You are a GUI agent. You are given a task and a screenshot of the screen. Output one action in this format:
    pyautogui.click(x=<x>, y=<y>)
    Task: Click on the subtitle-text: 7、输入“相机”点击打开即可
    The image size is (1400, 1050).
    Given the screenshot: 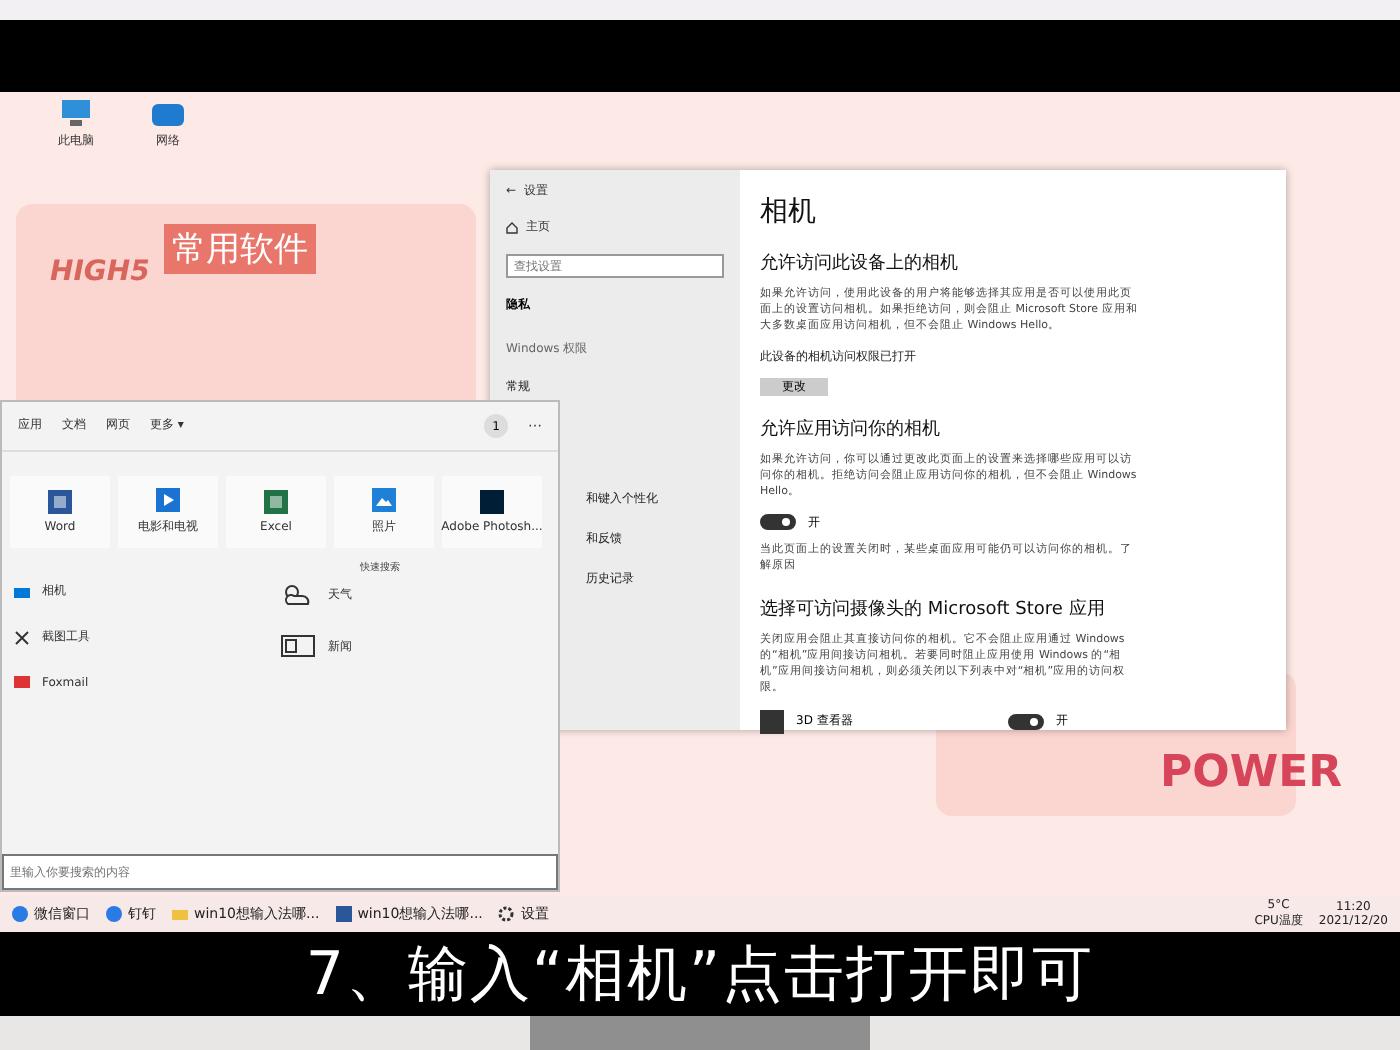 What is the action you would take?
    pyautogui.click(x=700, y=975)
    